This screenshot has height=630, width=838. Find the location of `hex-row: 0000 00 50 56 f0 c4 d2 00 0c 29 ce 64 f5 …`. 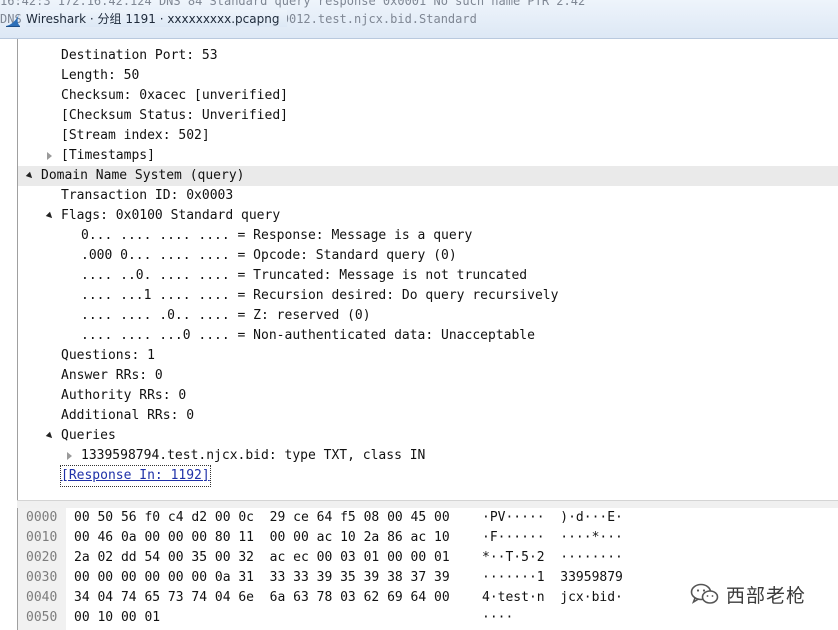

hex-row: 0000 00 50 56 f0 c4 d2 00 0c 29 ce 64 f5 … is located at coordinates (428, 518).